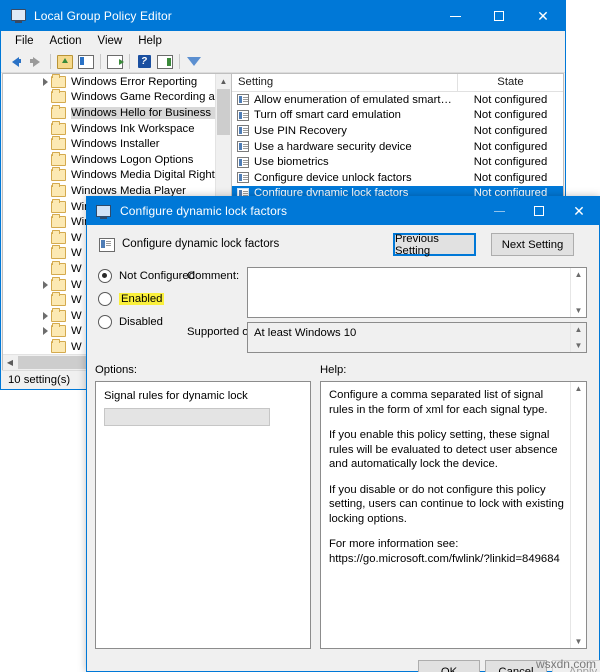  I want to click on minimize-button, so click(455, 16).